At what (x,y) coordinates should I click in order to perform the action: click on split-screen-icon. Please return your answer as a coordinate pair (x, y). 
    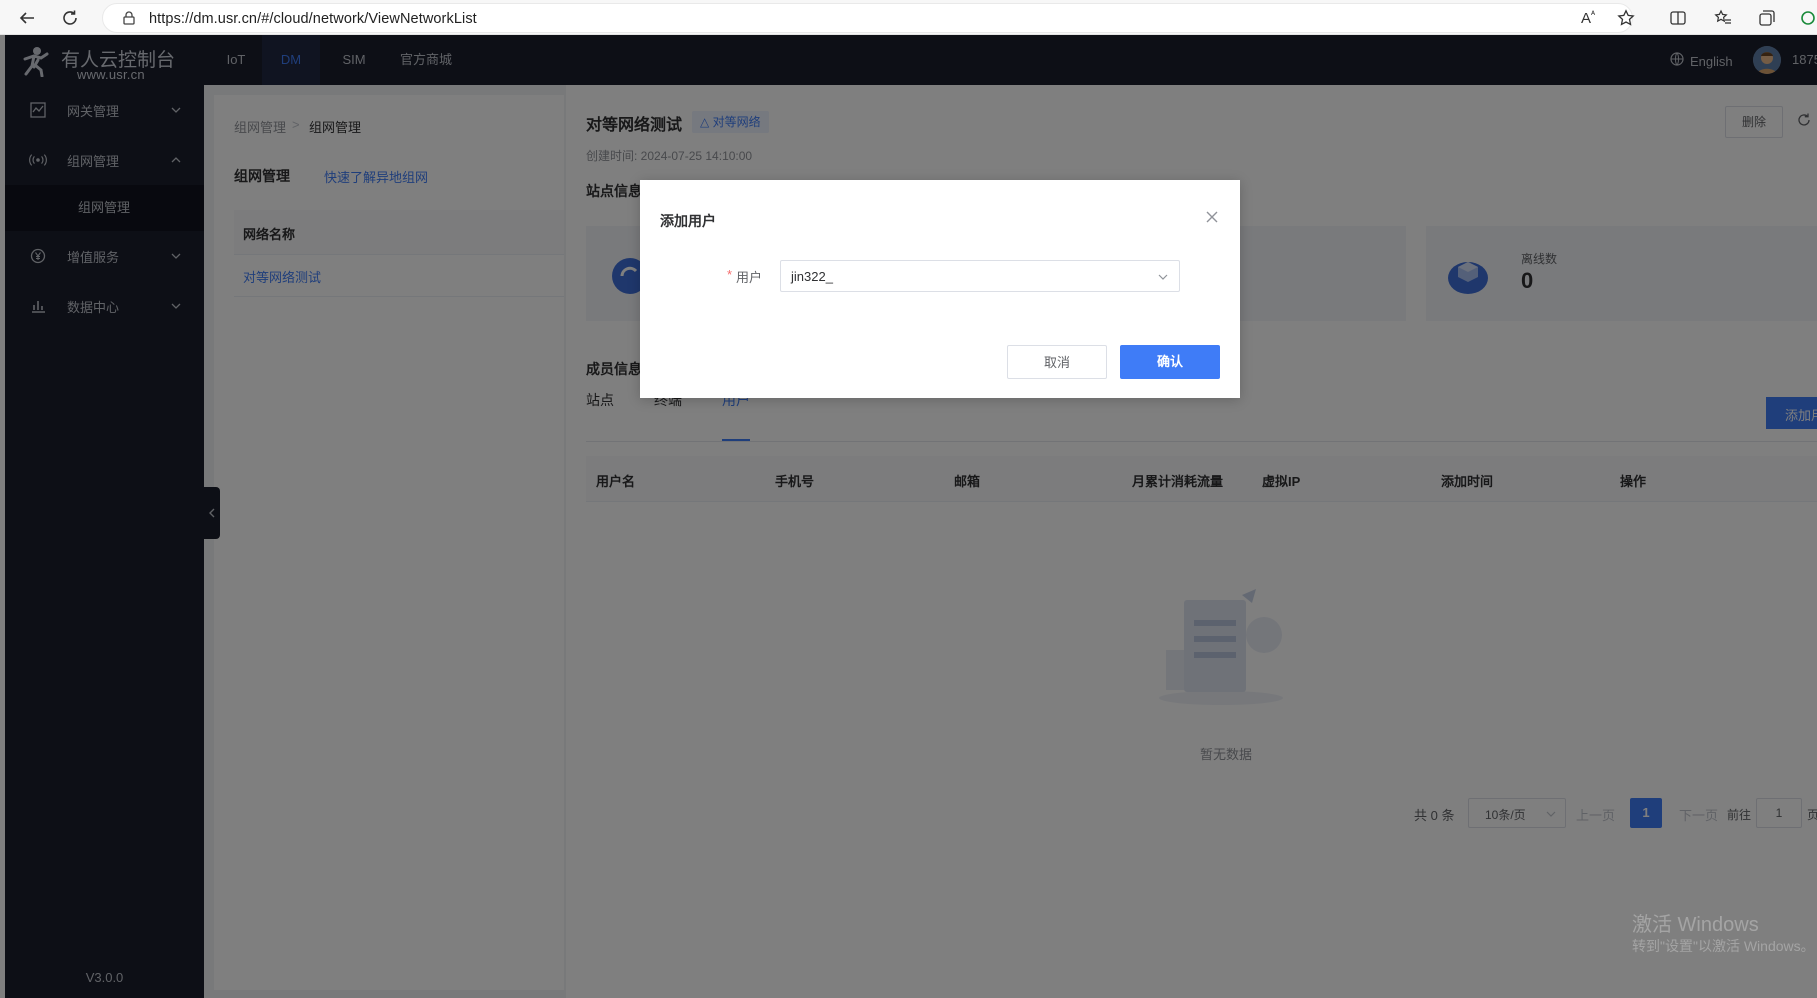
    Looking at the image, I should click on (1678, 18).